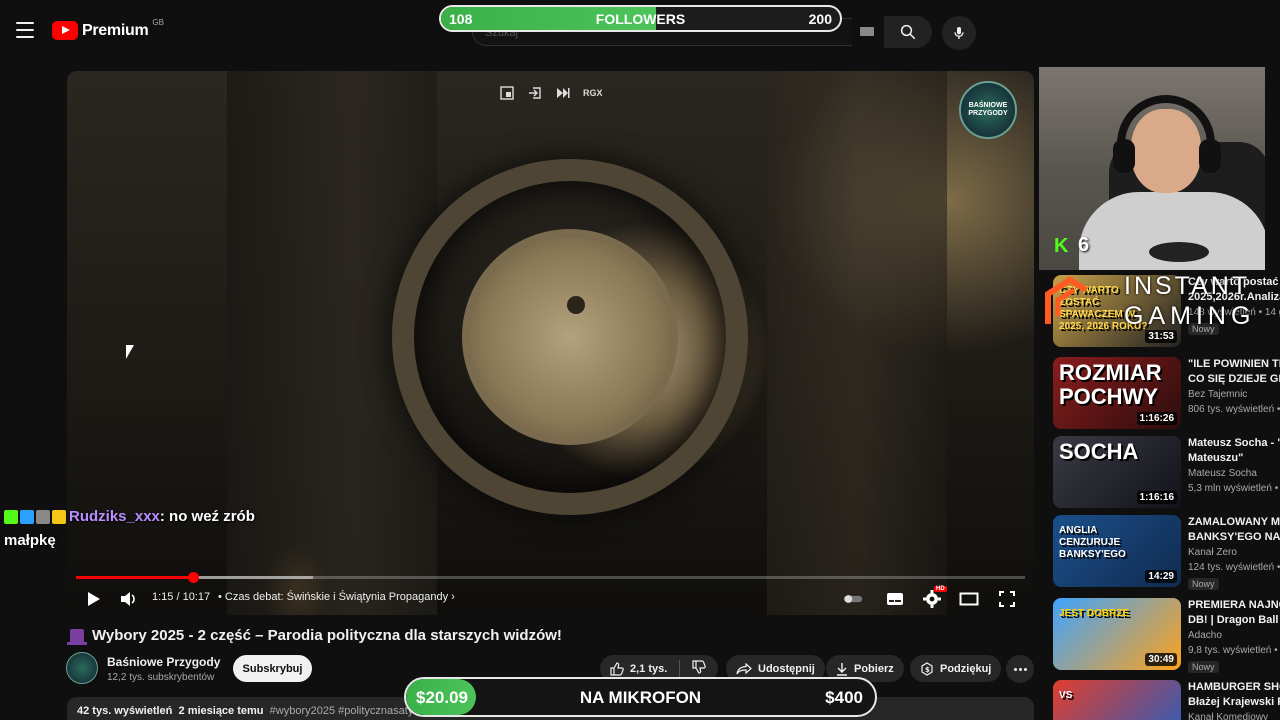  I want to click on thumbnail-text: ROZMIAR POCHWY, so click(1110, 384).